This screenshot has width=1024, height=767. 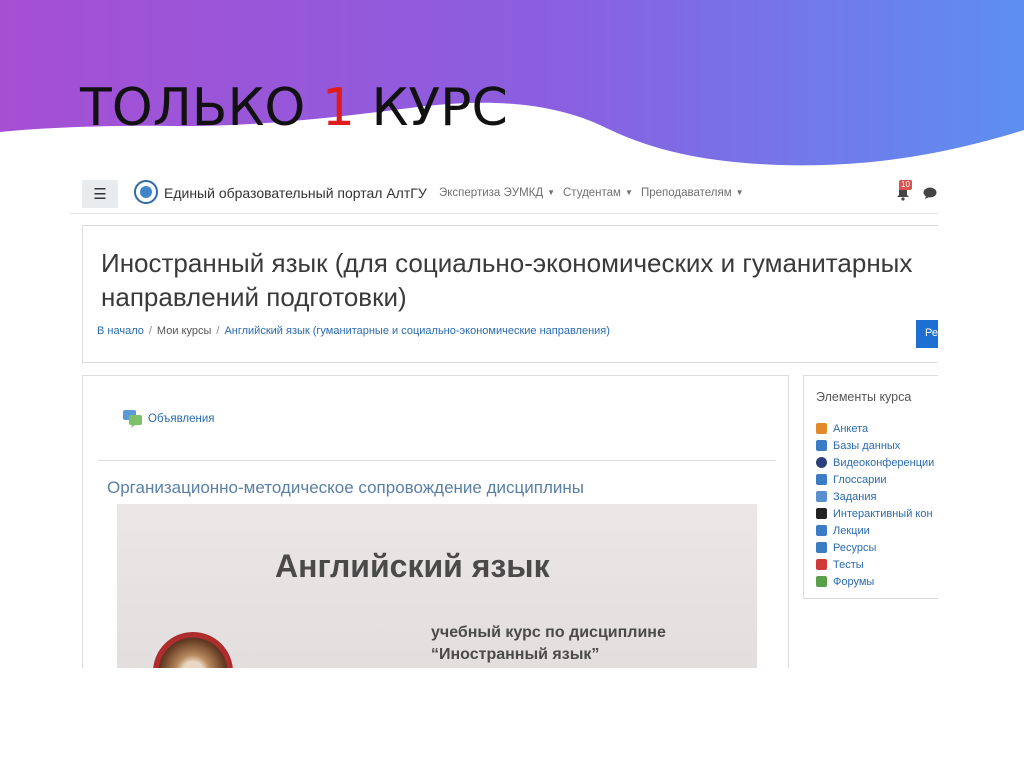 I want to click on activity-label: Глоссарии, so click(x=860, y=479).